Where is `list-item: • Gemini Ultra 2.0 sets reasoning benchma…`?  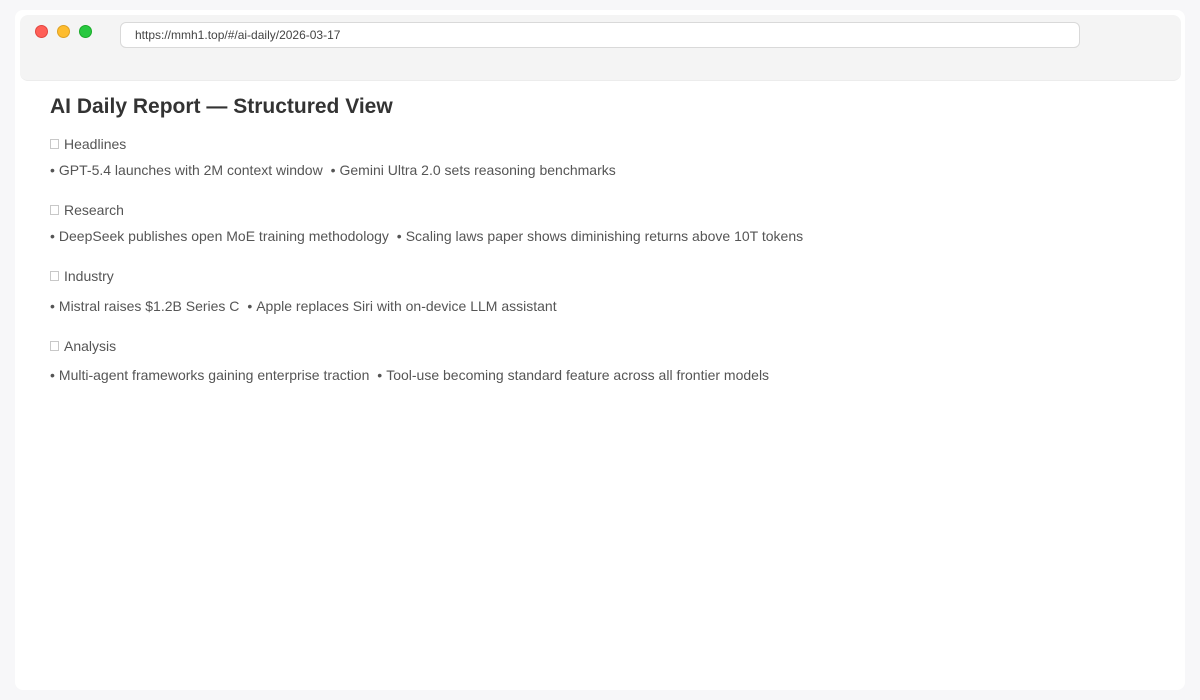
list-item: • Gemini Ultra 2.0 sets reasoning benchma… is located at coordinates (473, 170).